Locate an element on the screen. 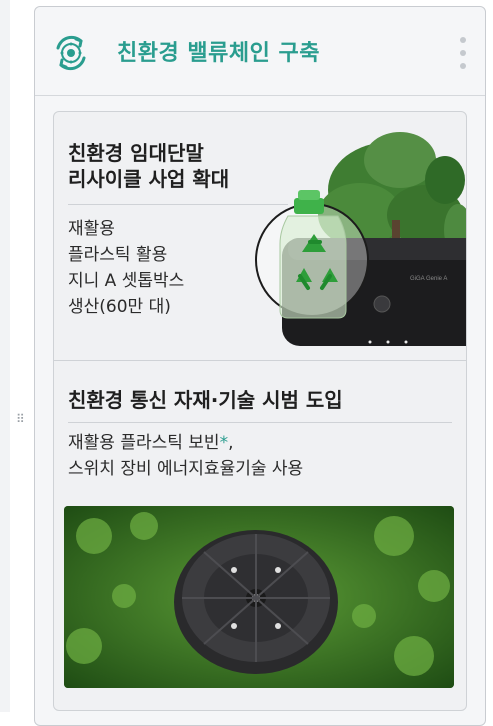 This screenshot has width=493, height=726. section2-line1-tail: , is located at coordinates (231, 443).